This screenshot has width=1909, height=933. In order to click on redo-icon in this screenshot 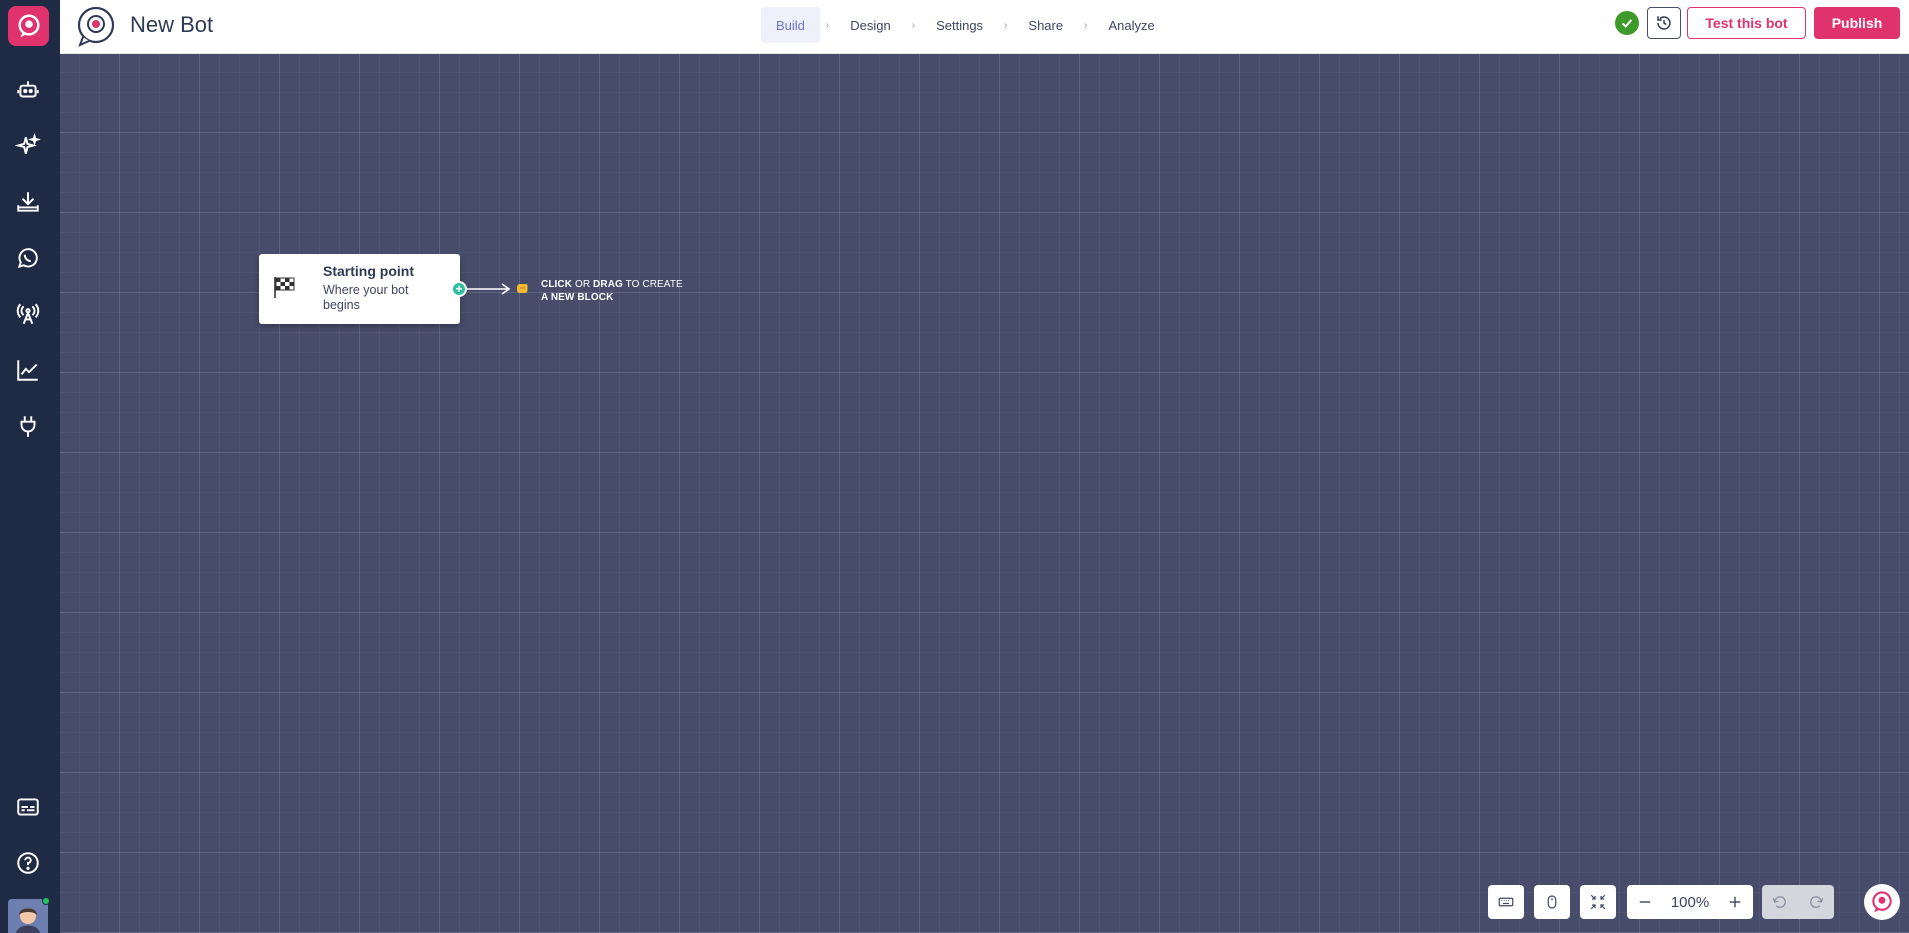, I will do `click(1817, 902)`.